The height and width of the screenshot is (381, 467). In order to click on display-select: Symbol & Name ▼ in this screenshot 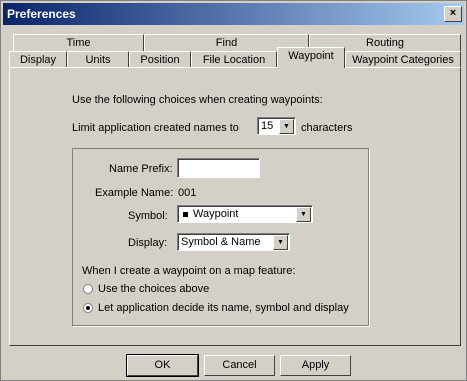, I will do `click(233, 242)`.